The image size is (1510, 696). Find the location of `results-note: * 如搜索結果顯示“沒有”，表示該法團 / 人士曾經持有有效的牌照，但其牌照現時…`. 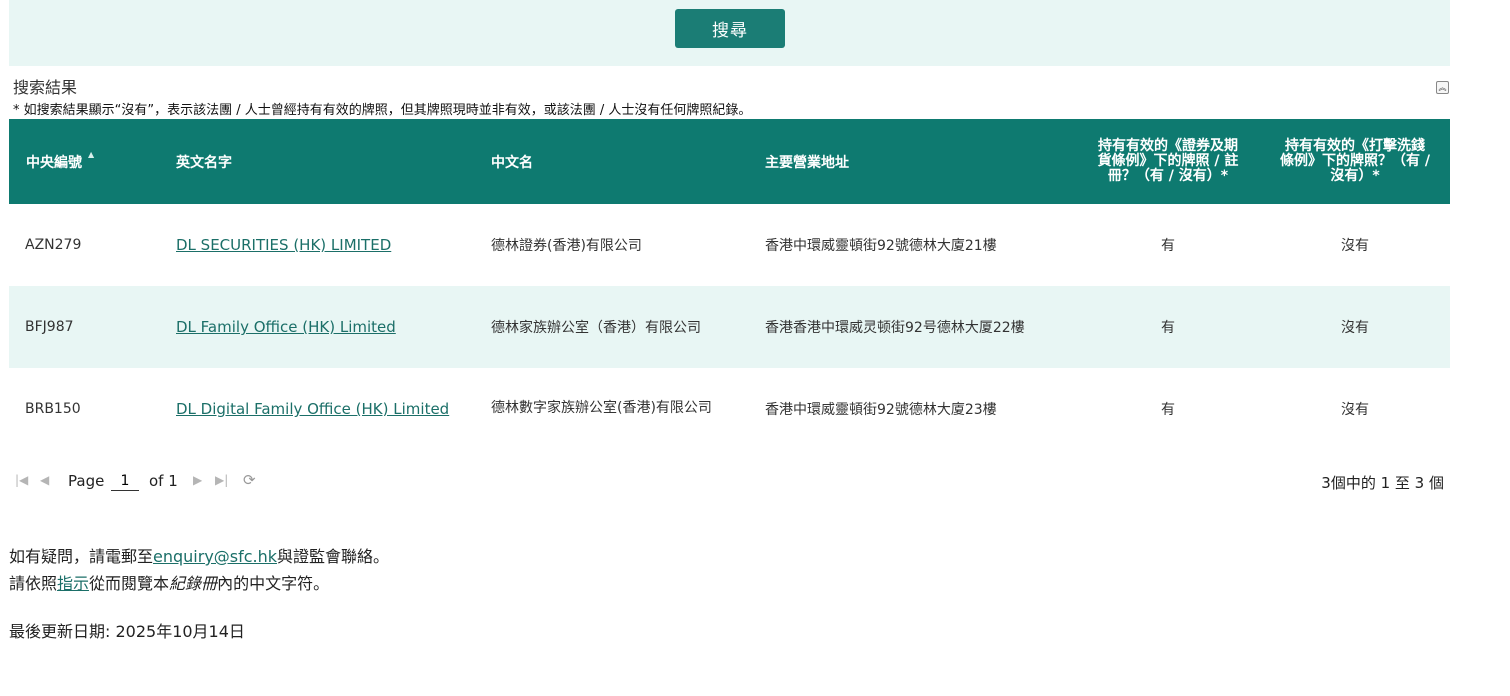

results-note: * 如搜索結果顯示“沒有”，表示該法團 / 人士曾經持有有效的牌照，但其牌照現時… is located at coordinates (382, 110).